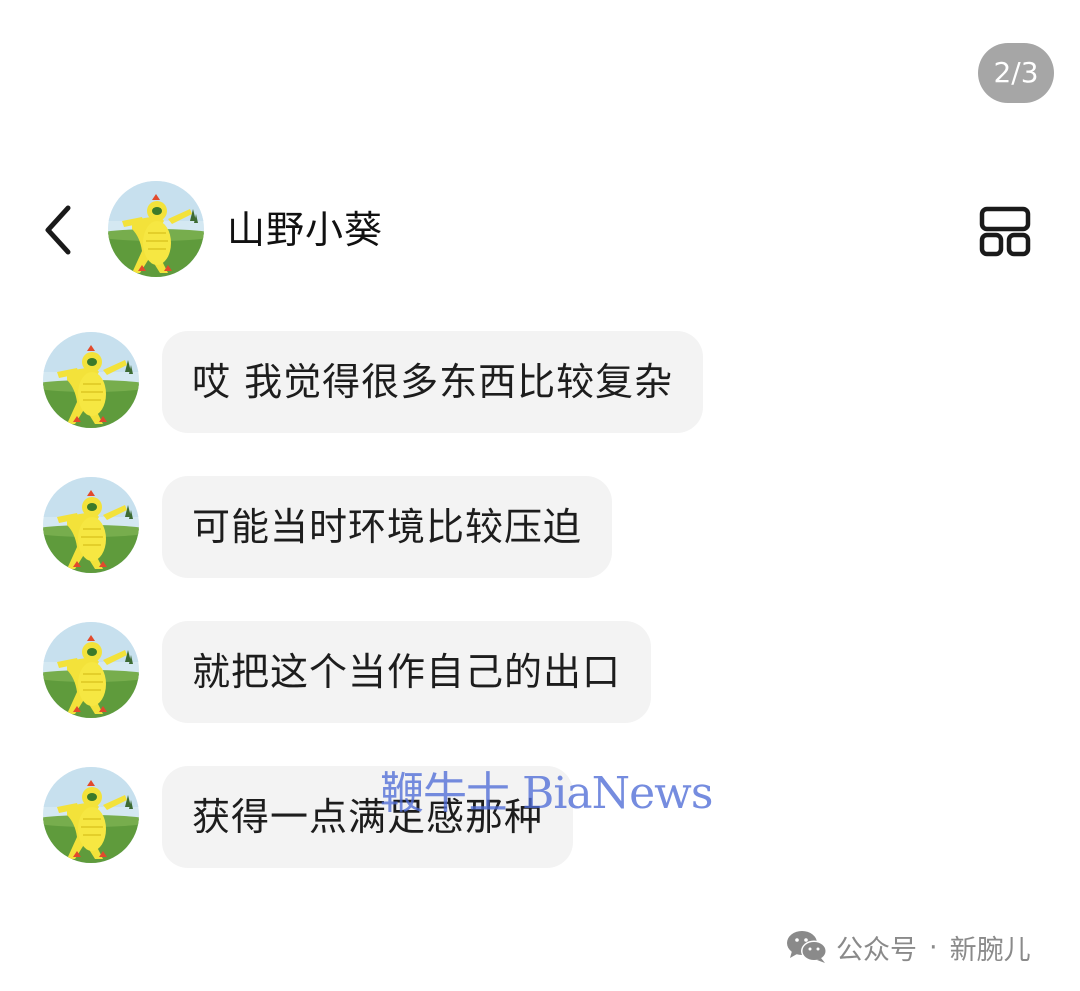  I want to click on chat-header: 山野小葵, so click(540, 230).